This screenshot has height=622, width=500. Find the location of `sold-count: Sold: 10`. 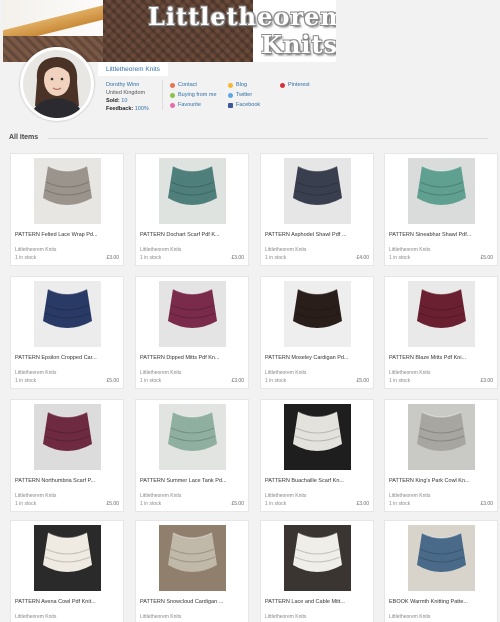

sold-count: Sold: 10 is located at coordinates (127, 101).